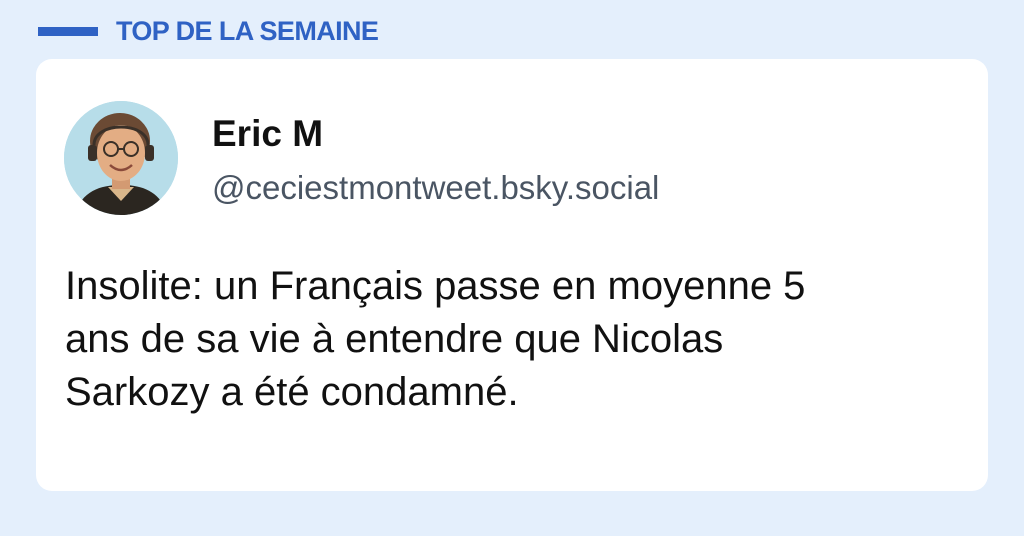  What do you see at coordinates (512, 30) in the screenshot?
I see `section-header: TOP DE LA SEMAINE` at bounding box center [512, 30].